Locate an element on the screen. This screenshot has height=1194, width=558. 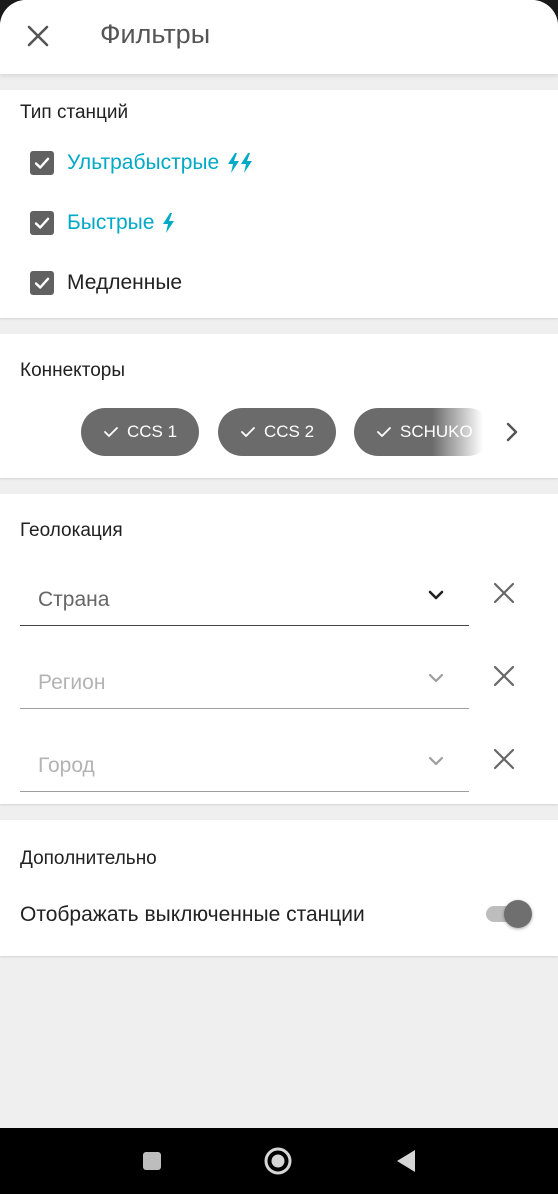
chevron-right-icon is located at coordinates (512, 434).